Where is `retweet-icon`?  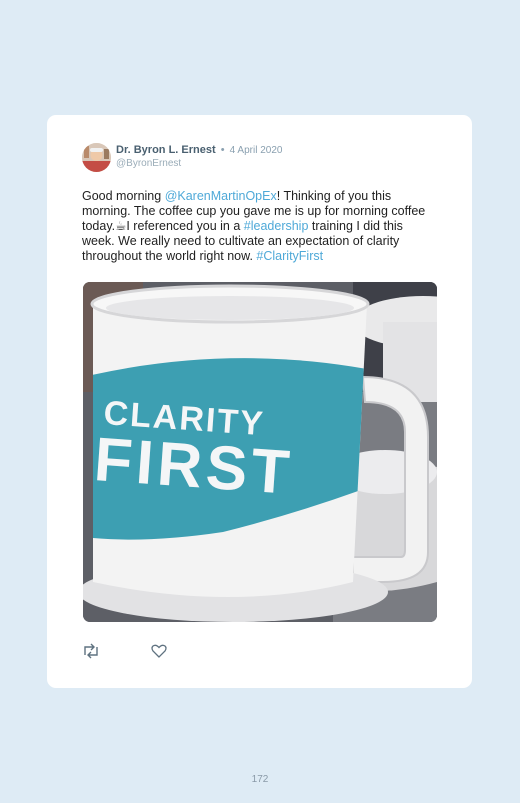
retweet-icon is located at coordinates (91, 651).